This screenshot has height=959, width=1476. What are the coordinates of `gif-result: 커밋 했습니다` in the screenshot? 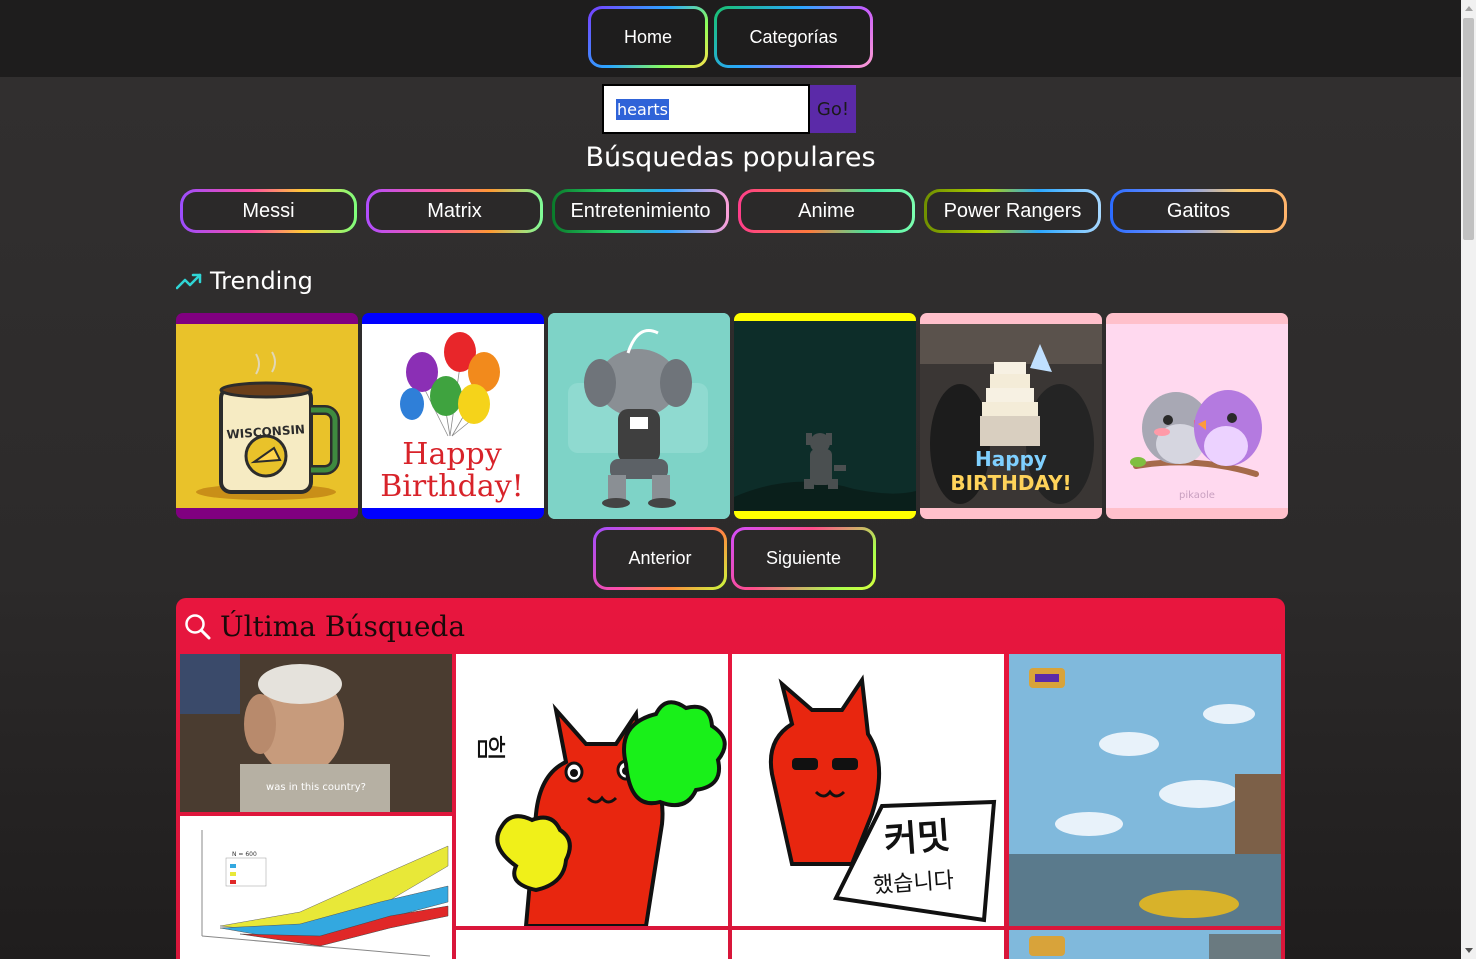 It's located at (868, 790).